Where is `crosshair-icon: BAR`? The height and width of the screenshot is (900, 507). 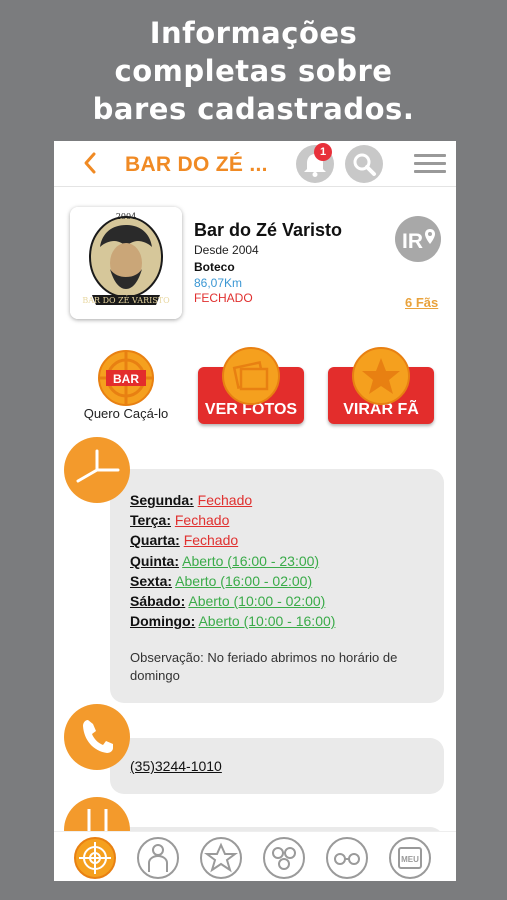
crosshair-icon: BAR is located at coordinates (126, 378).